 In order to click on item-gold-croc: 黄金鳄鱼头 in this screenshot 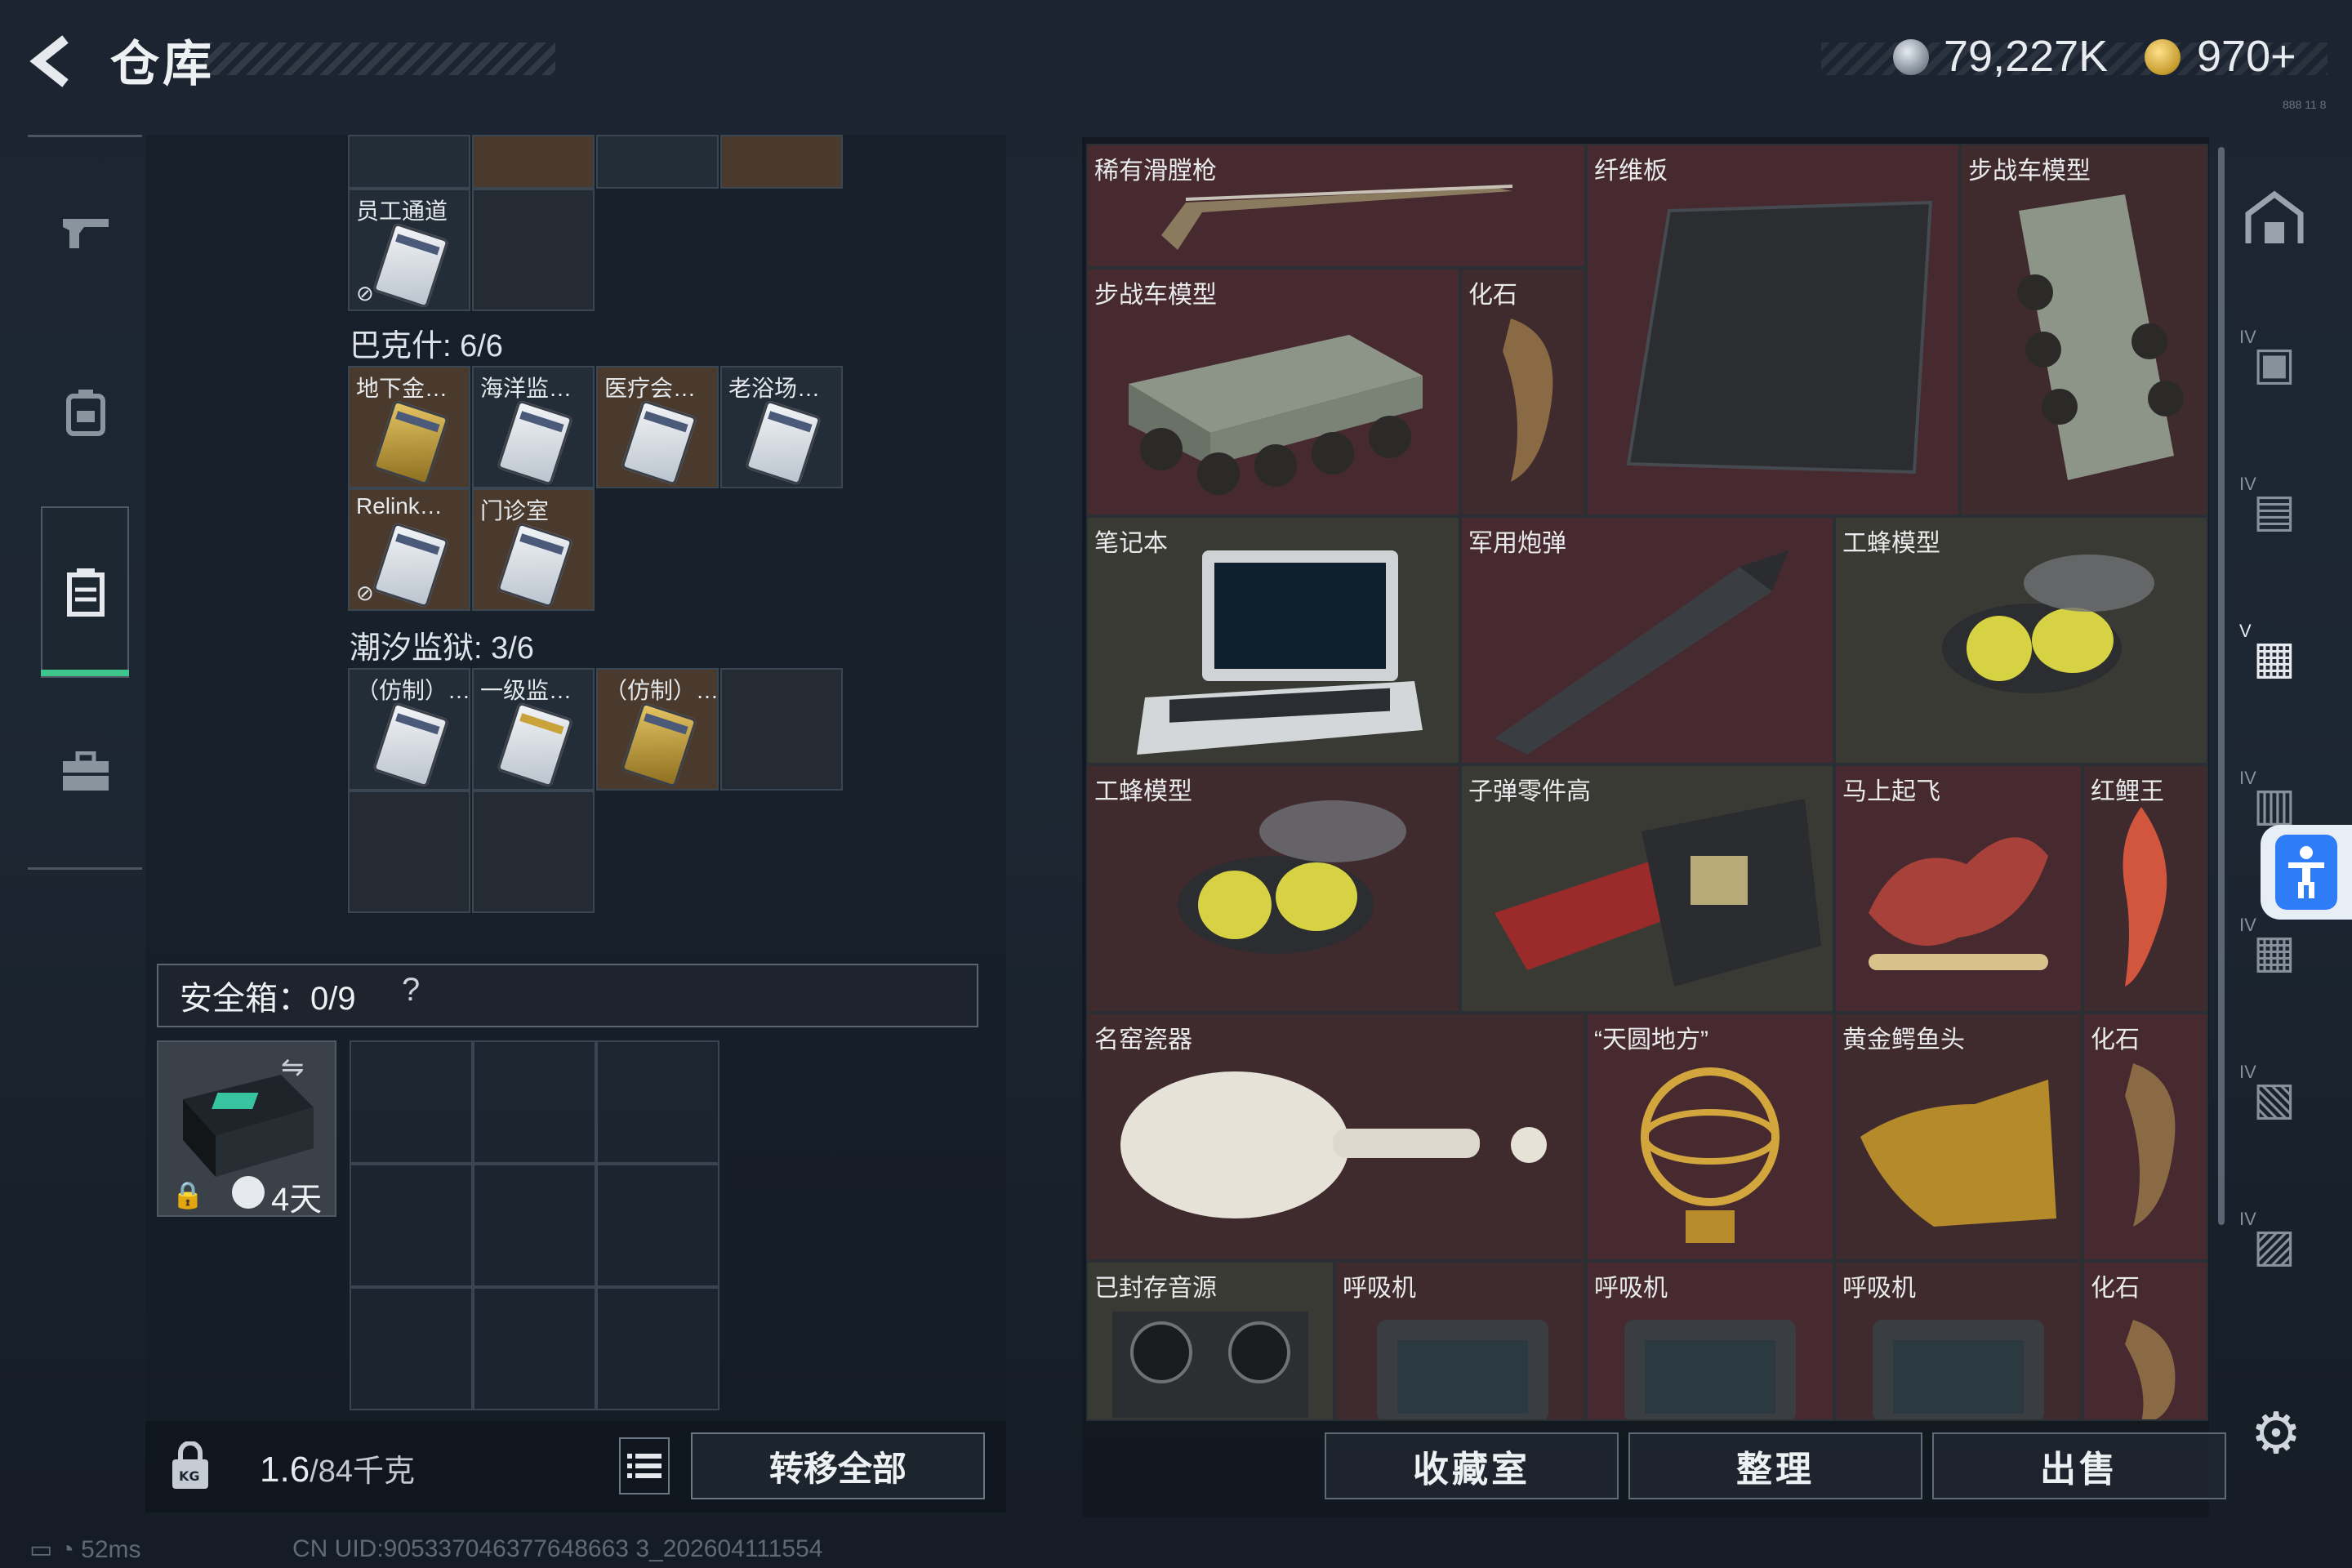, I will do `click(1958, 1137)`.